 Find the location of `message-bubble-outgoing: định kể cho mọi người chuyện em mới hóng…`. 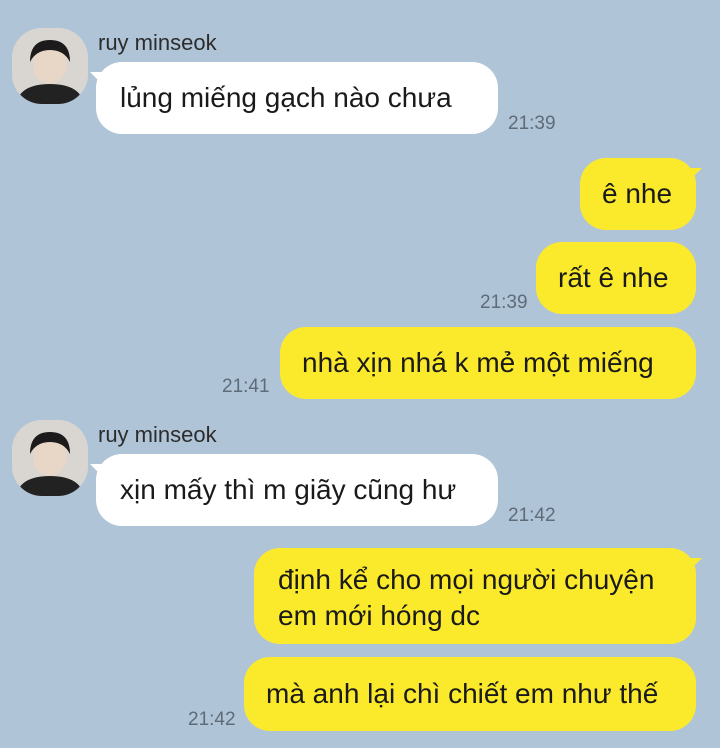

message-bubble-outgoing: định kể cho mọi người chuyện em mới hóng… is located at coordinates (475, 596).